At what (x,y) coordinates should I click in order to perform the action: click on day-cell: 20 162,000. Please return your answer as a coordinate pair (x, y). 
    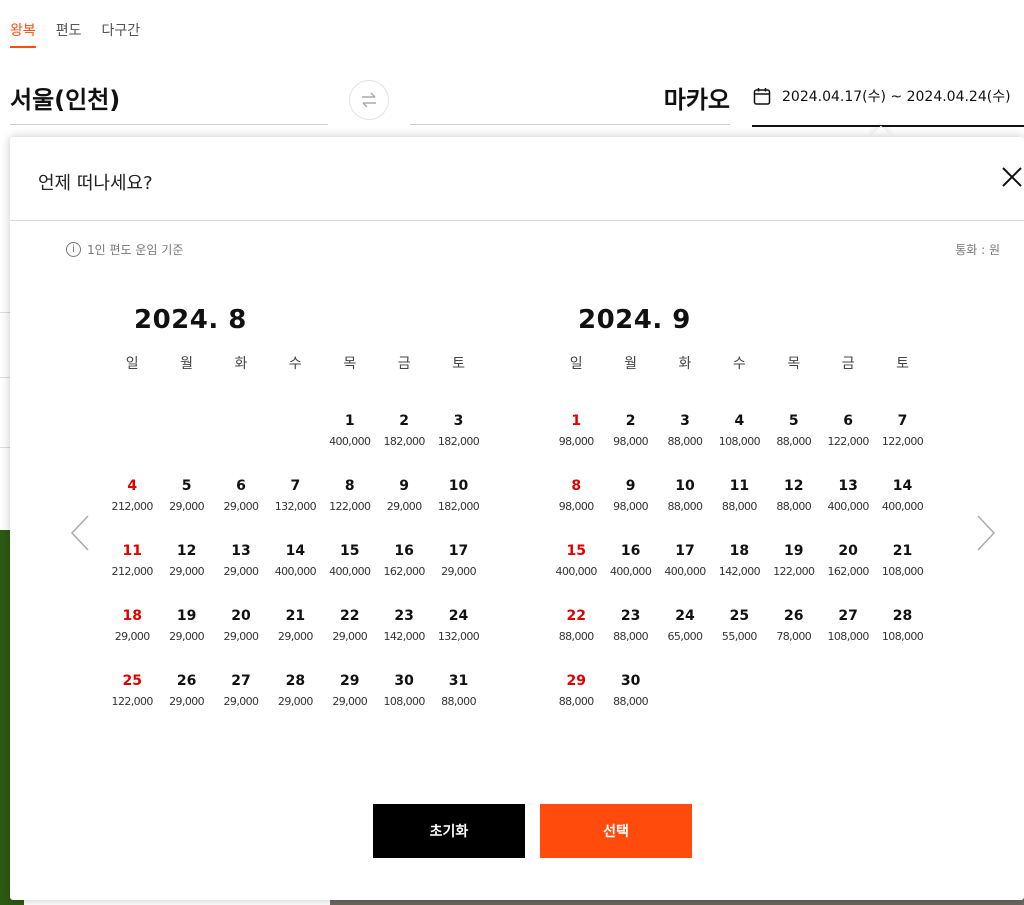
    Looking at the image, I should click on (848, 575).